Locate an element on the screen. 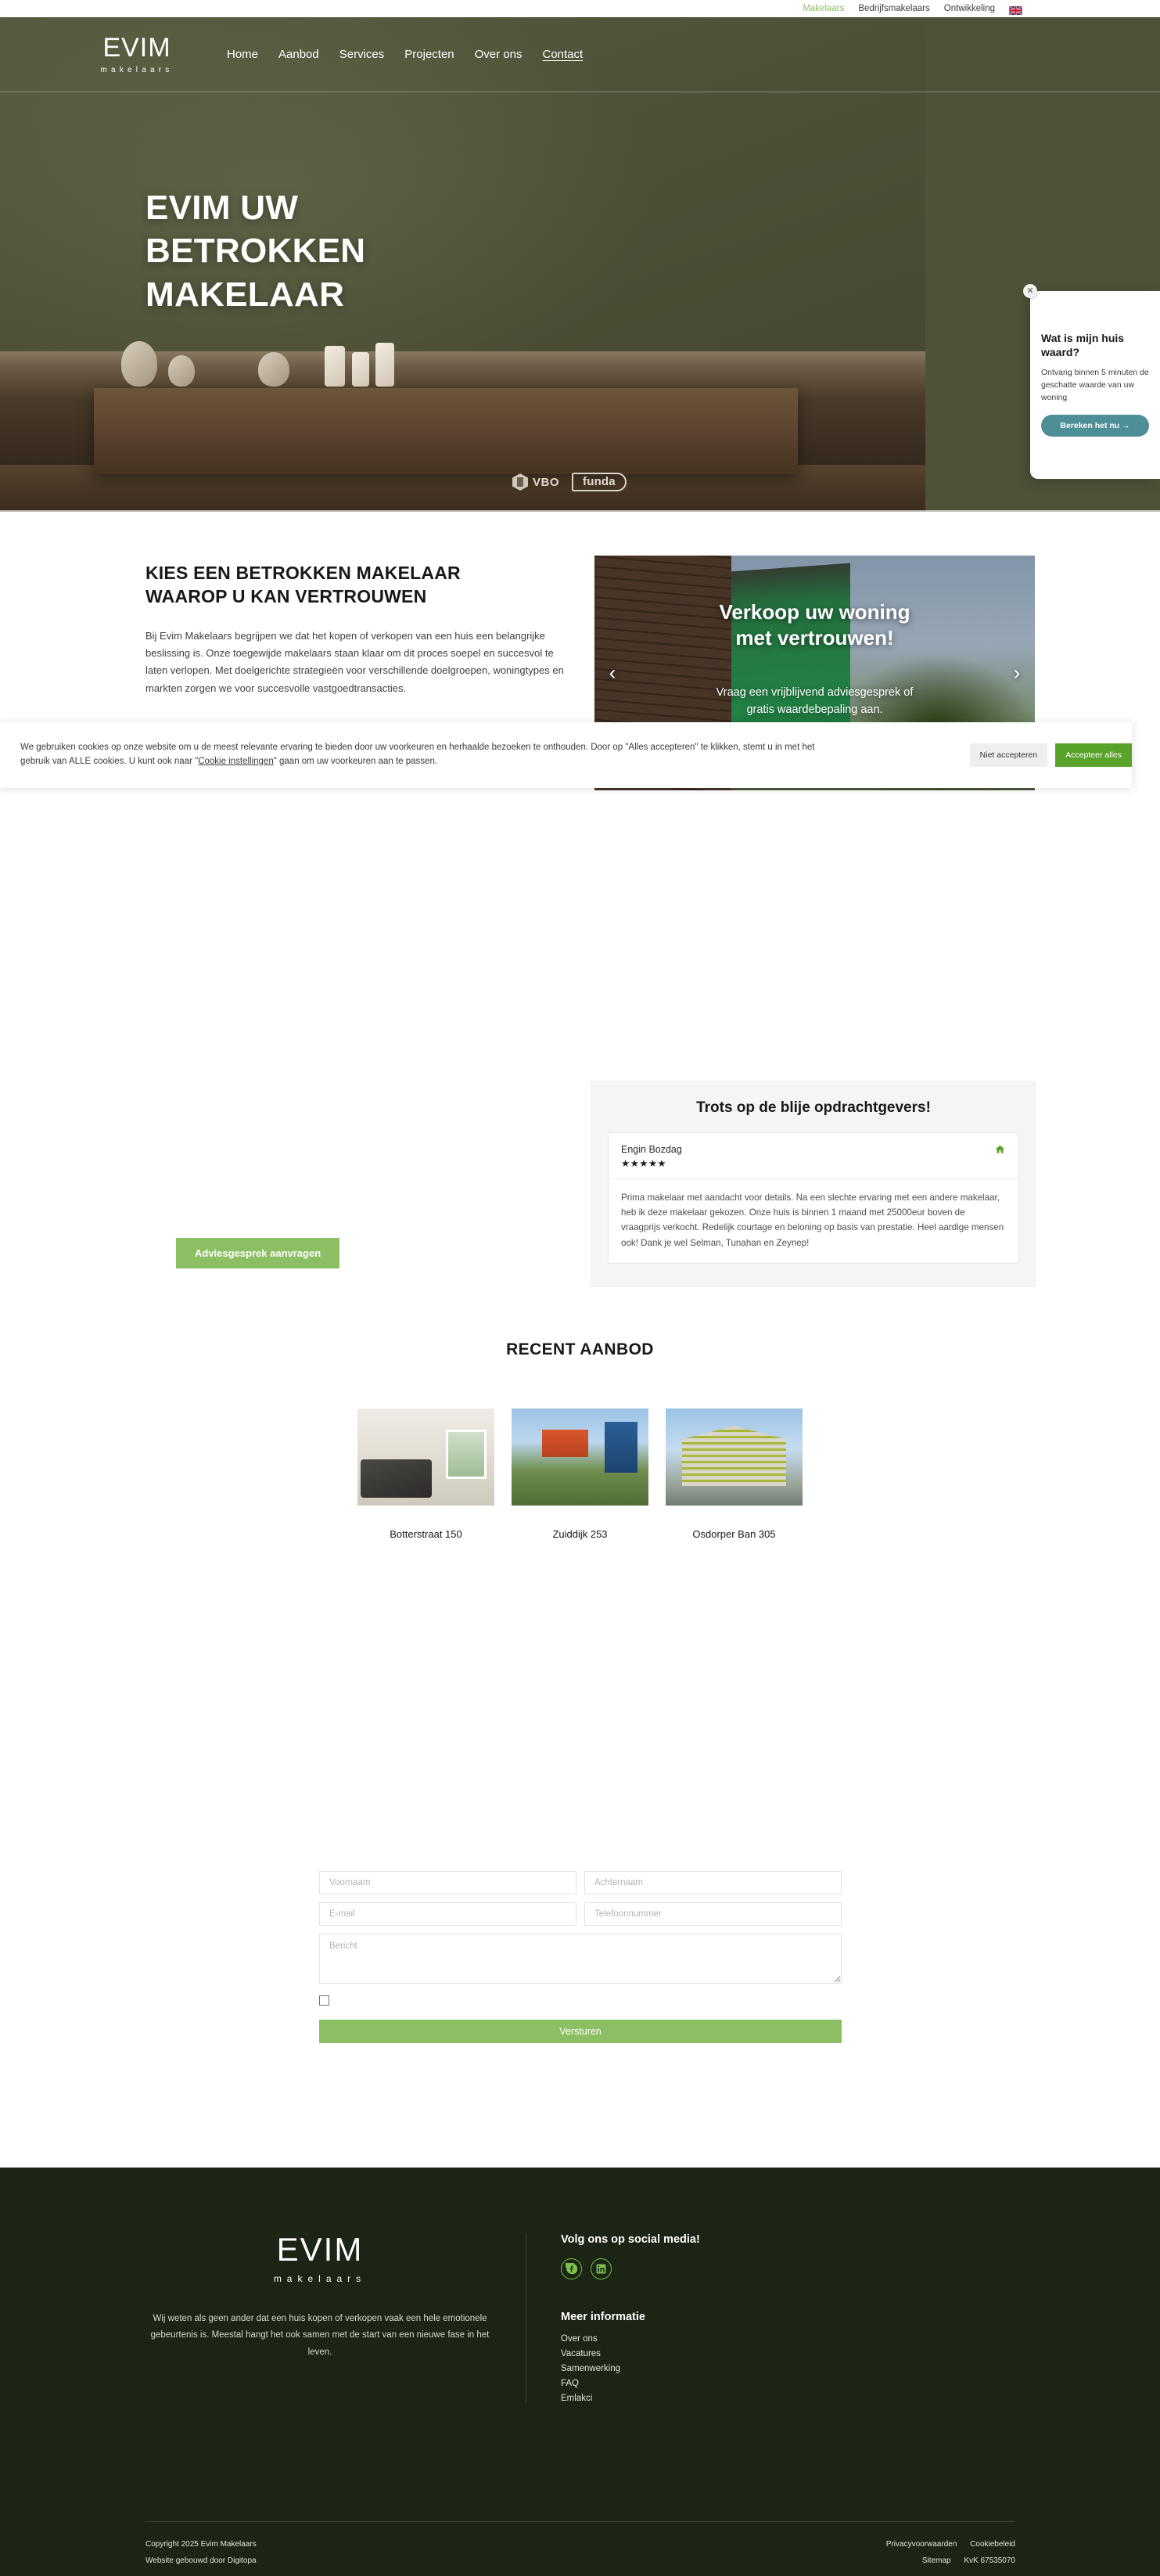  footer-link-samenwerking: Samenwerking is located at coordinates (788, 2368).